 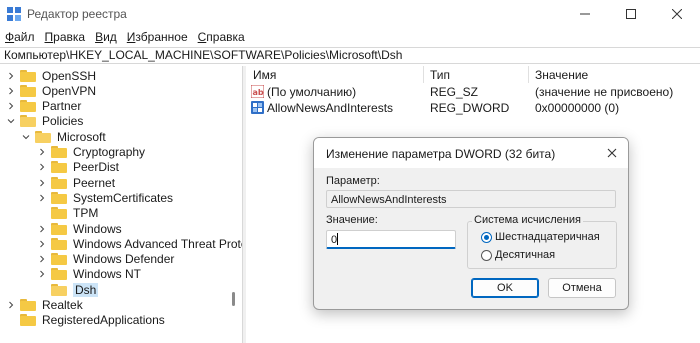 I want to click on value-label: Значение:, so click(x=352, y=220).